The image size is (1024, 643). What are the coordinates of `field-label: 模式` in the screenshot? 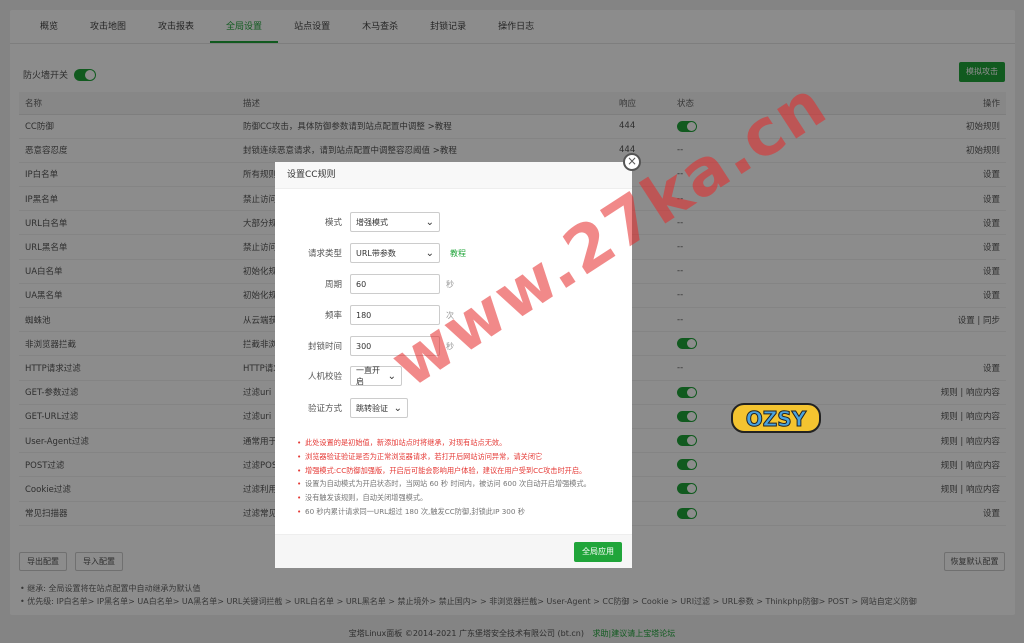 It's located at (333, 223).